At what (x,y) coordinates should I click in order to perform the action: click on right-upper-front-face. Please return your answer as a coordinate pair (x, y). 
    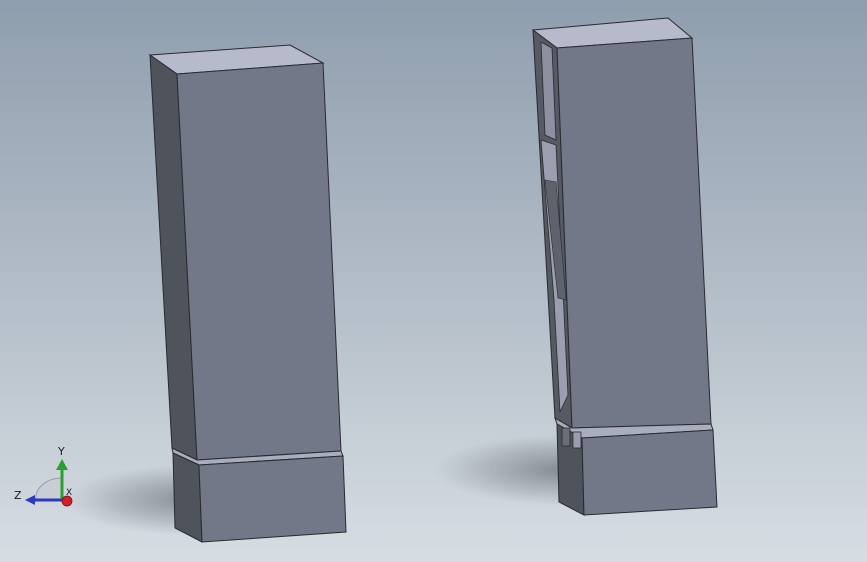
    Looking at the image, I should click on (634, 233).